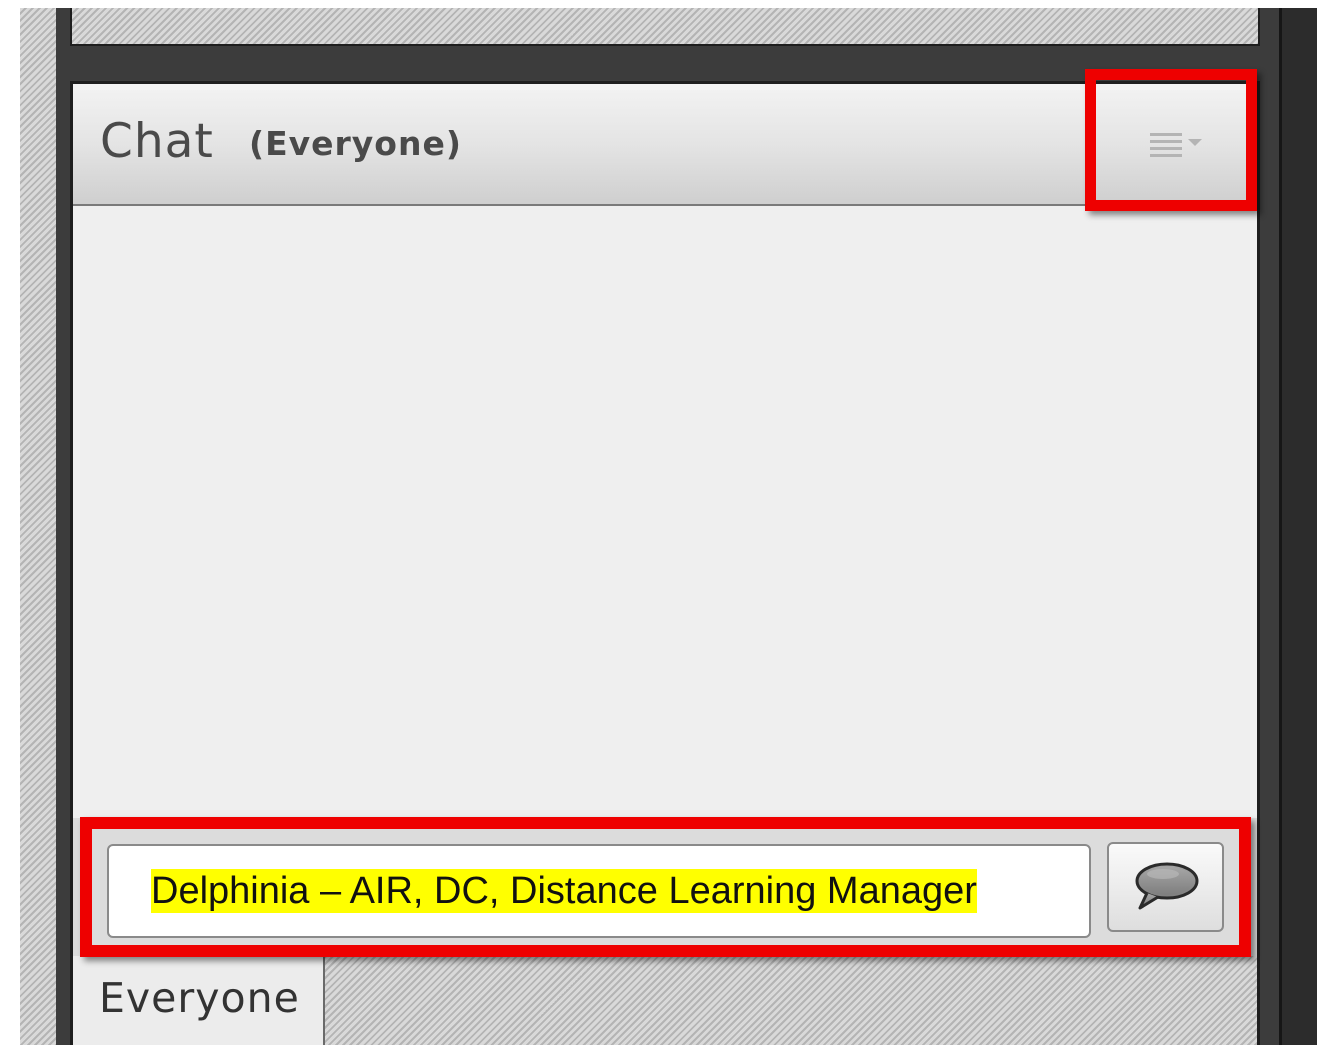 The width and height of the screenshot is (1317, 1045). What do you see at coordinates (665, 145) in the screenshot?
I see `chat-pod-header: Chat (Everyone)` at bounding box center [665, 145].